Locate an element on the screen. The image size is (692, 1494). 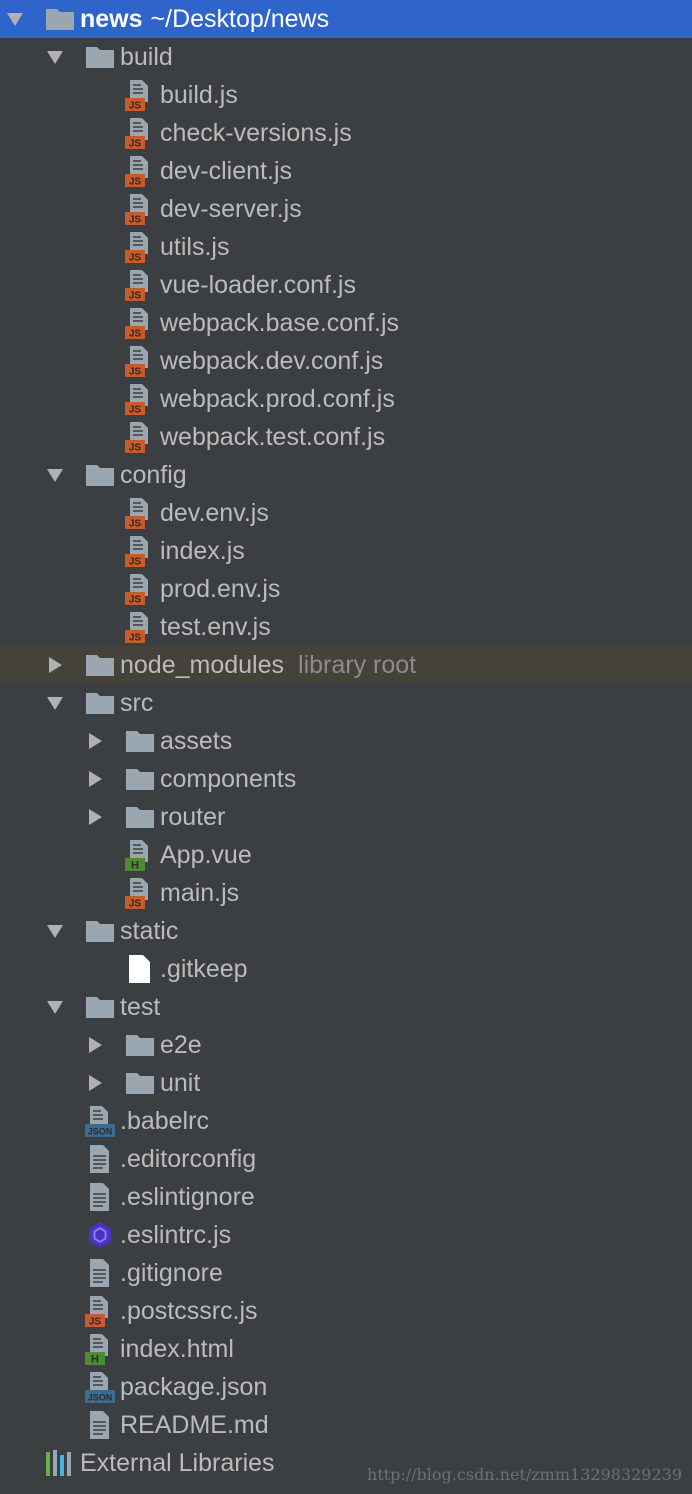
tree-item-editorconfig: .editorconfig is located at coordinates (346, 1159).